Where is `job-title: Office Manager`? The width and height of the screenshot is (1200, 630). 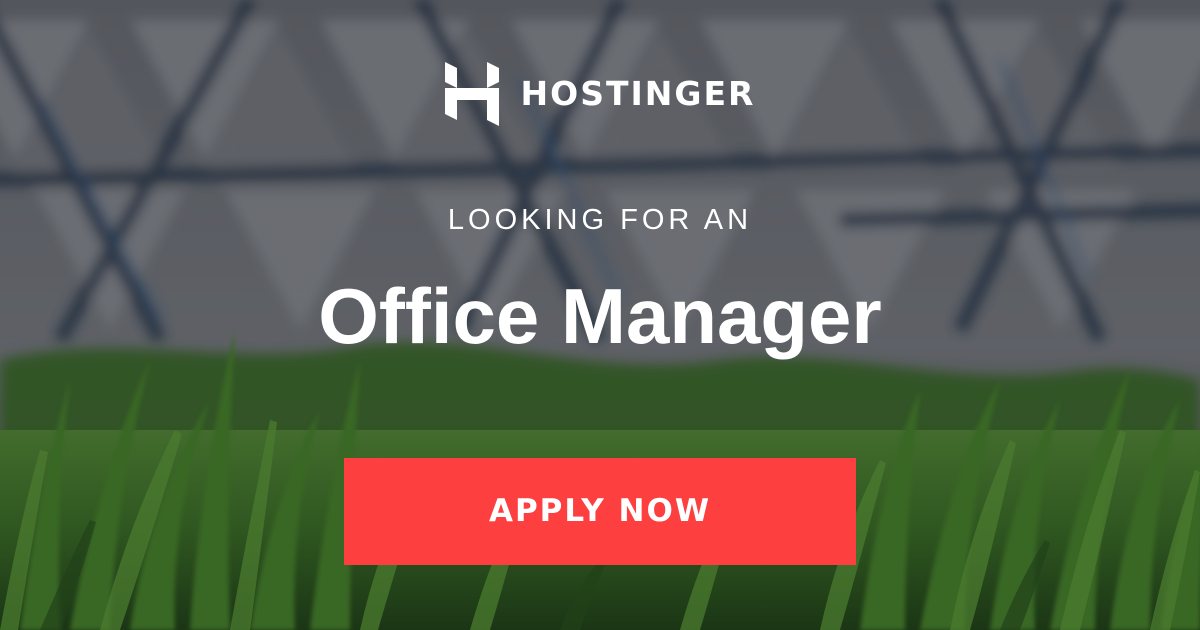 job-title: Office Manager is located at coordinates (600, 316).